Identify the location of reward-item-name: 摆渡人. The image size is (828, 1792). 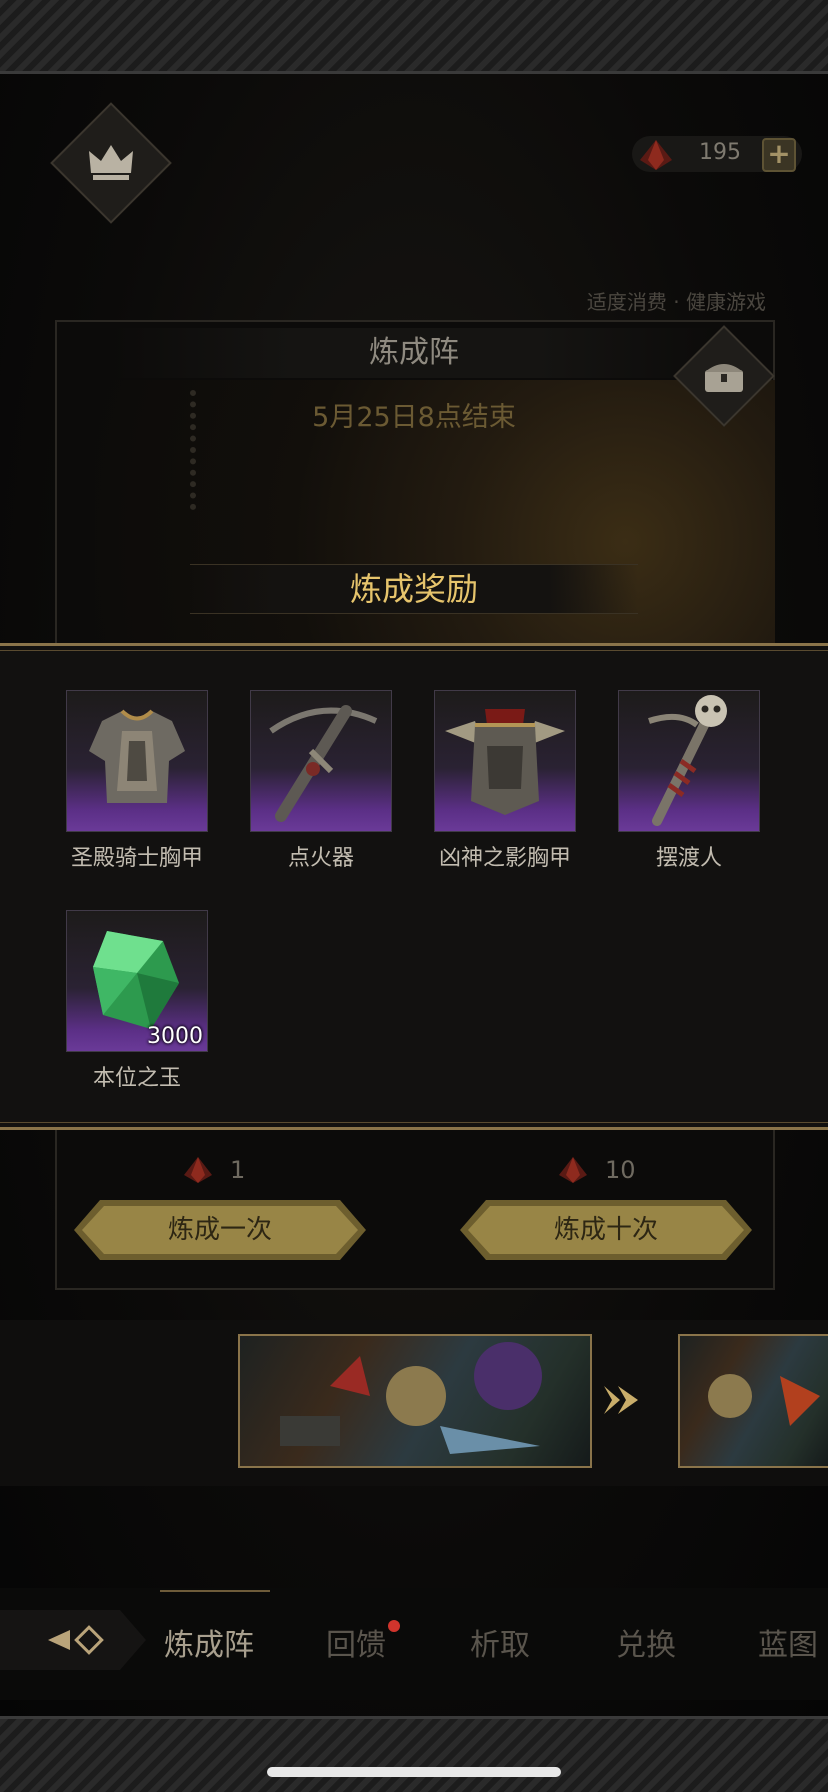
(688, 858).